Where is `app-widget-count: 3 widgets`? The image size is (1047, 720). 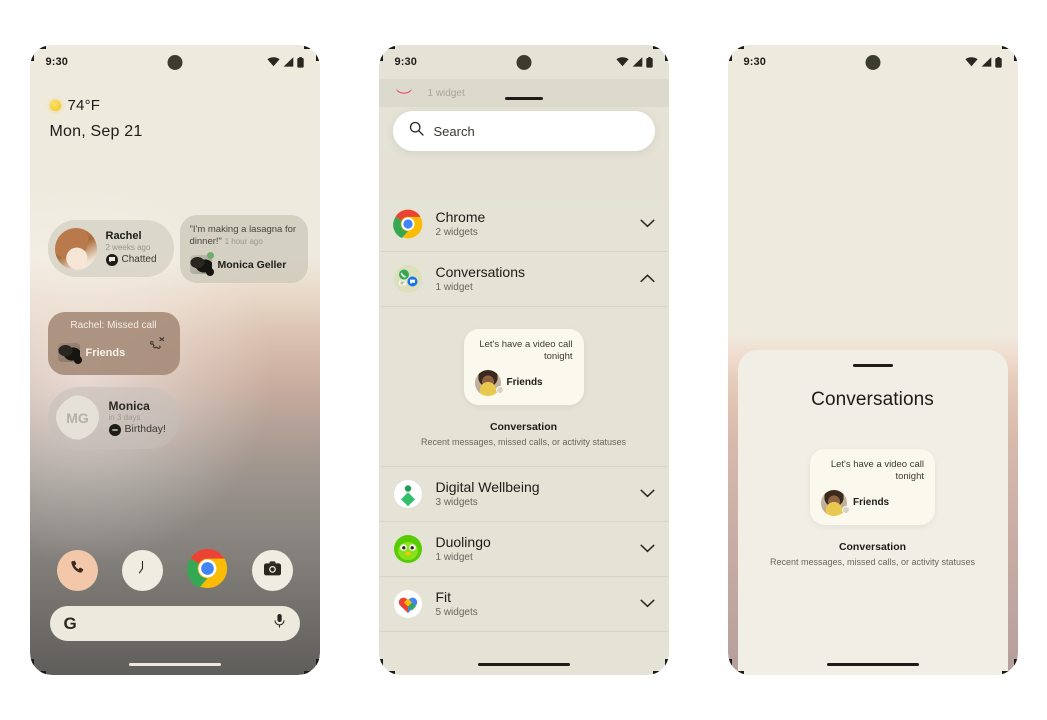
app-widget-count: 3 widgets is located at coordinates (456, 502).